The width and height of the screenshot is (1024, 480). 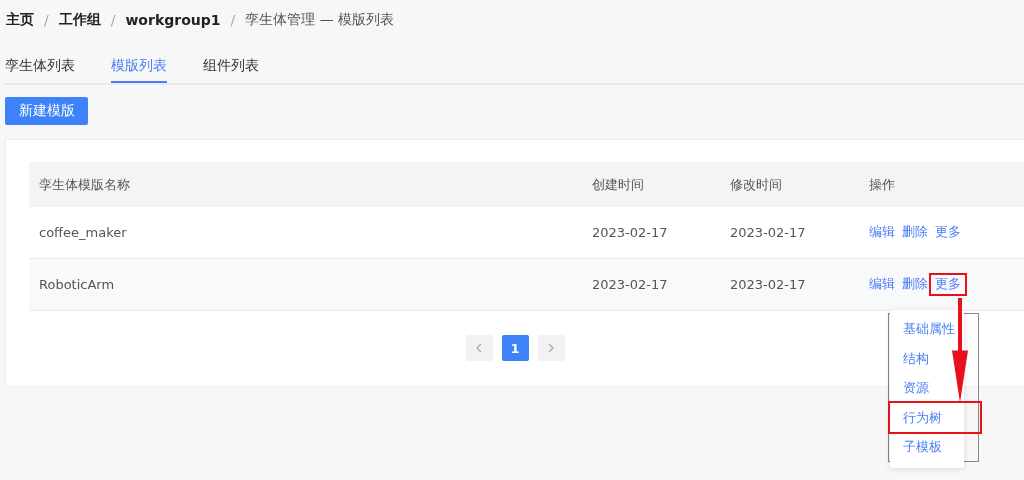 What do you see at coordinates (40, 67) in the screenshot?
I see `tab: 孪生体列表` at bounding box center [40, 67].